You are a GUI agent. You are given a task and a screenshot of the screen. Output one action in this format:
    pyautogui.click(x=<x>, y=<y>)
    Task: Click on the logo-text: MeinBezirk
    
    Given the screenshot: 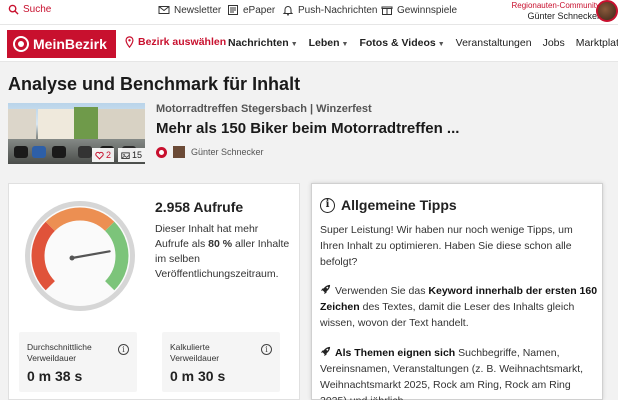 What is the action you would take?
    pyautogui.click(x=70, y=44)
    